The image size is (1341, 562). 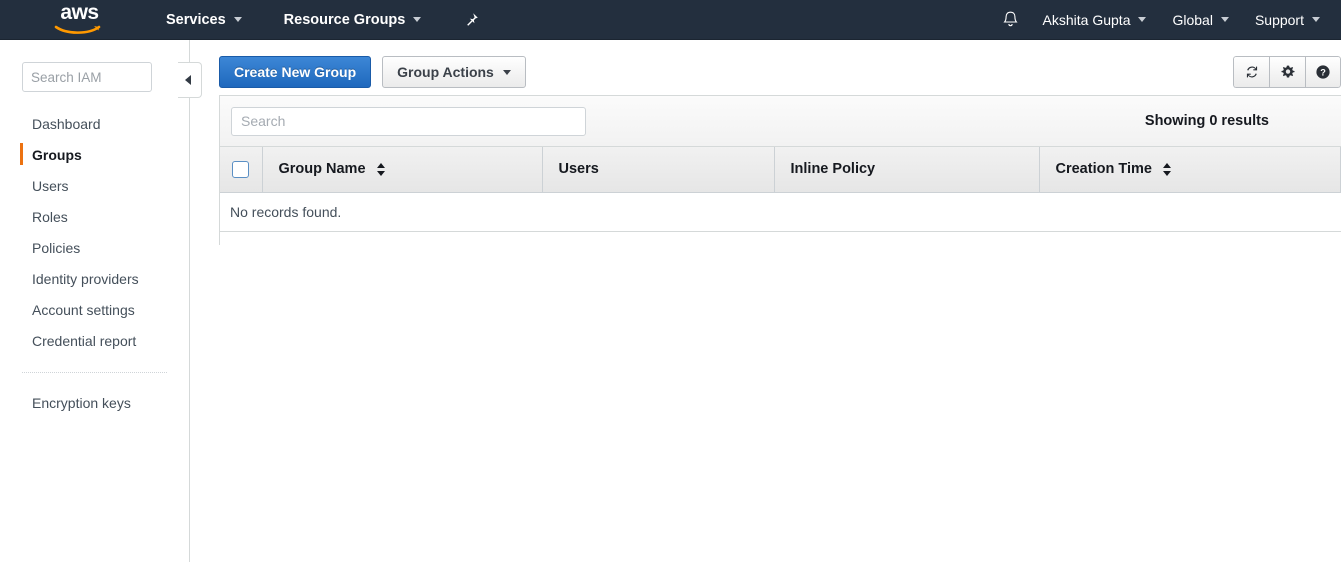 What do you see at coordinates (94, 154) in the screenshot?
I see `sidebar-item-groups: Groups` at bounding box center [94, 154].